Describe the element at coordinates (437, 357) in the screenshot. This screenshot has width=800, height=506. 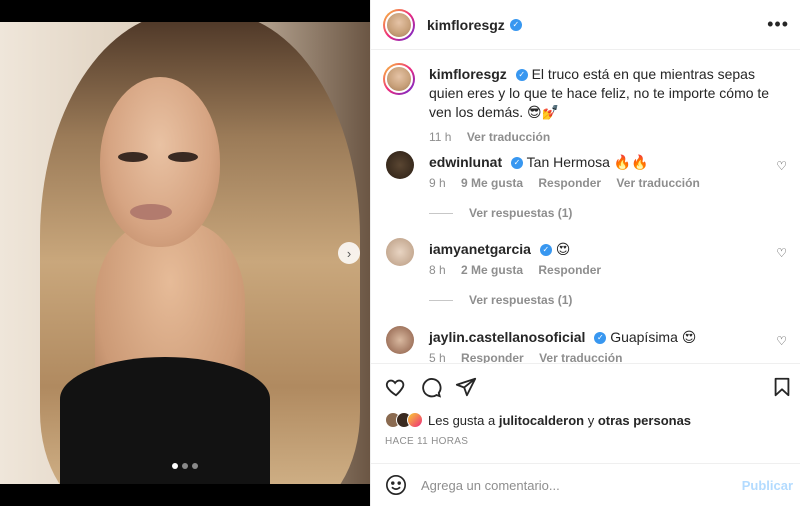
I see `comment-time: 5 h` at that location.